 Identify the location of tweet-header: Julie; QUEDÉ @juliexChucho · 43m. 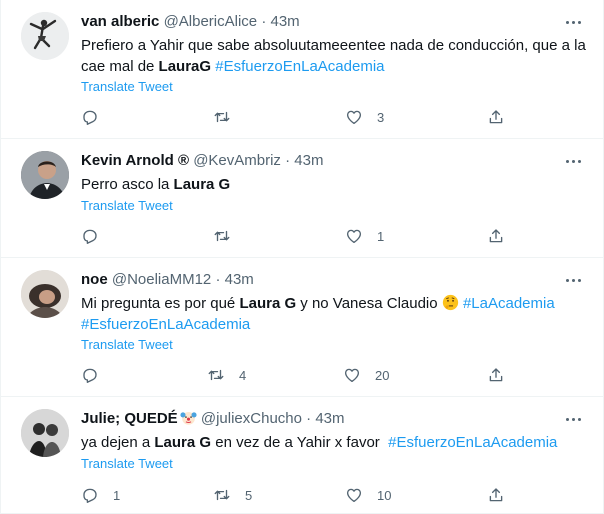
(322, 419).